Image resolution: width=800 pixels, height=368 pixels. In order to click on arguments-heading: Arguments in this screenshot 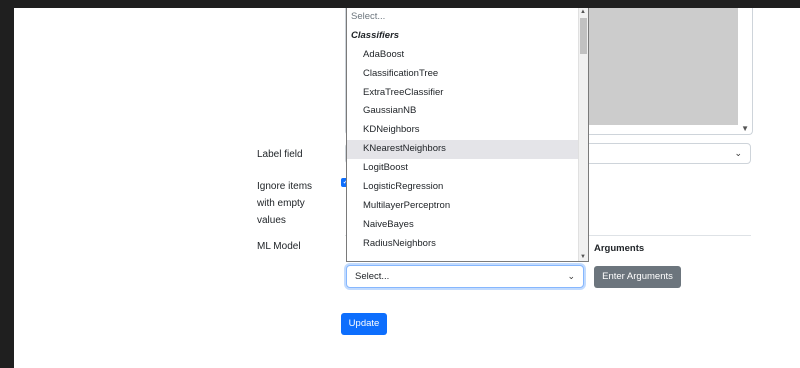, I will do `click(619, 248)`.